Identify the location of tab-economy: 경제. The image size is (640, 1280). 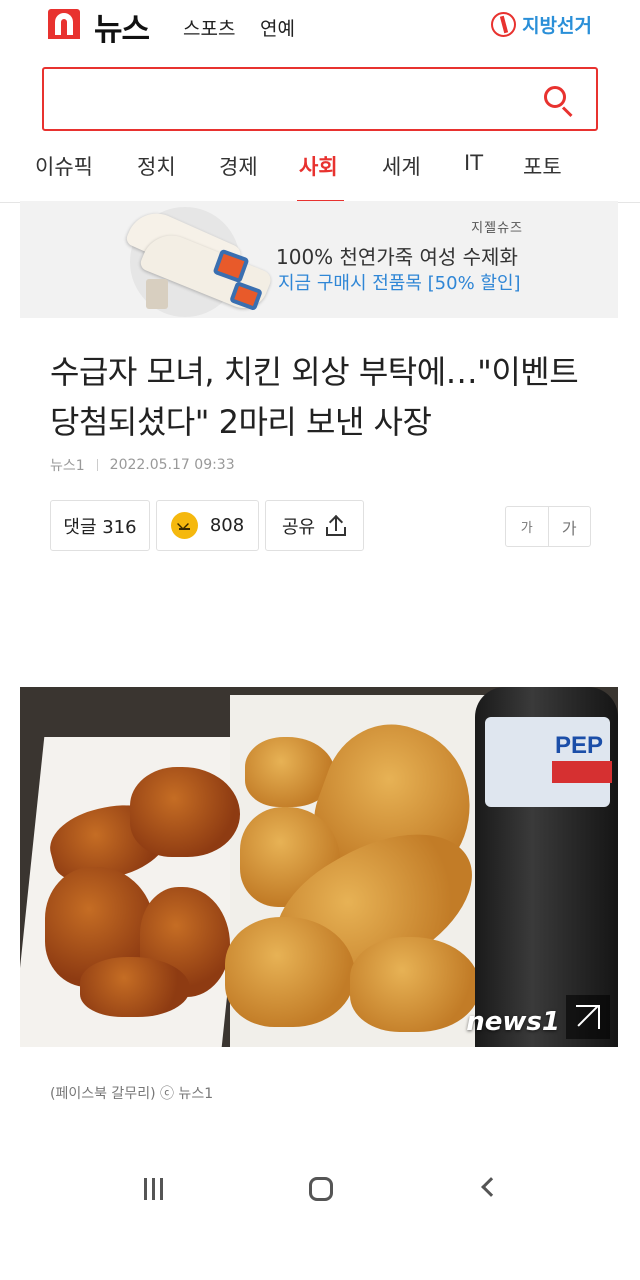
(238, 166).